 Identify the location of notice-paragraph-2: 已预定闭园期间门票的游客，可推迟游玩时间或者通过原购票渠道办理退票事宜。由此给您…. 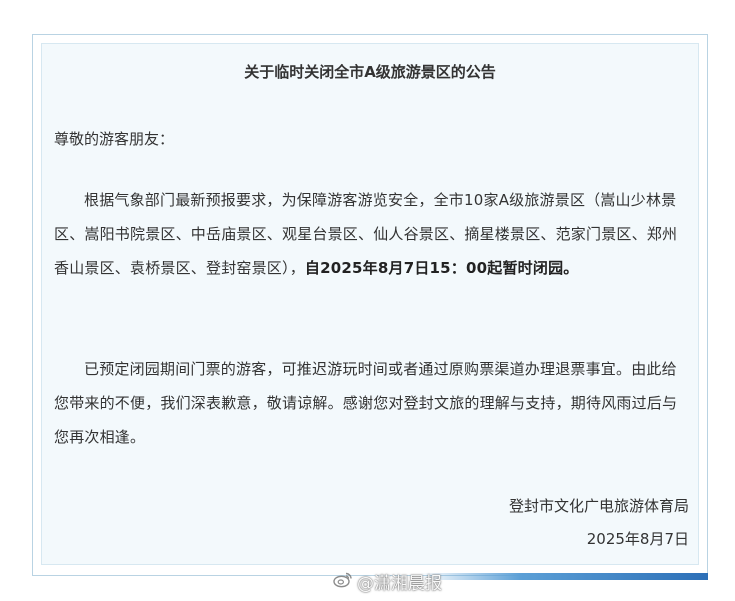
(366, 403).